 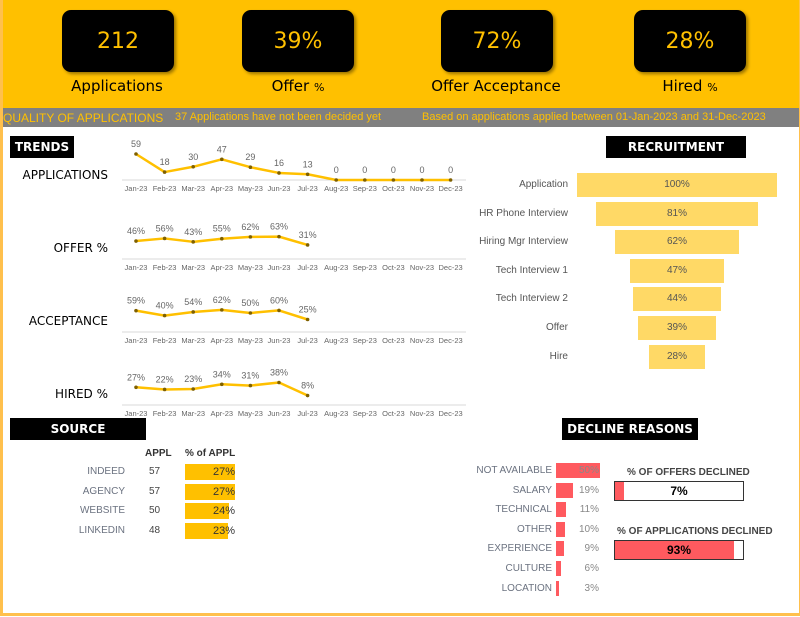 I want to click on applications-declined-value: 93%, so click(x=679, y=550).